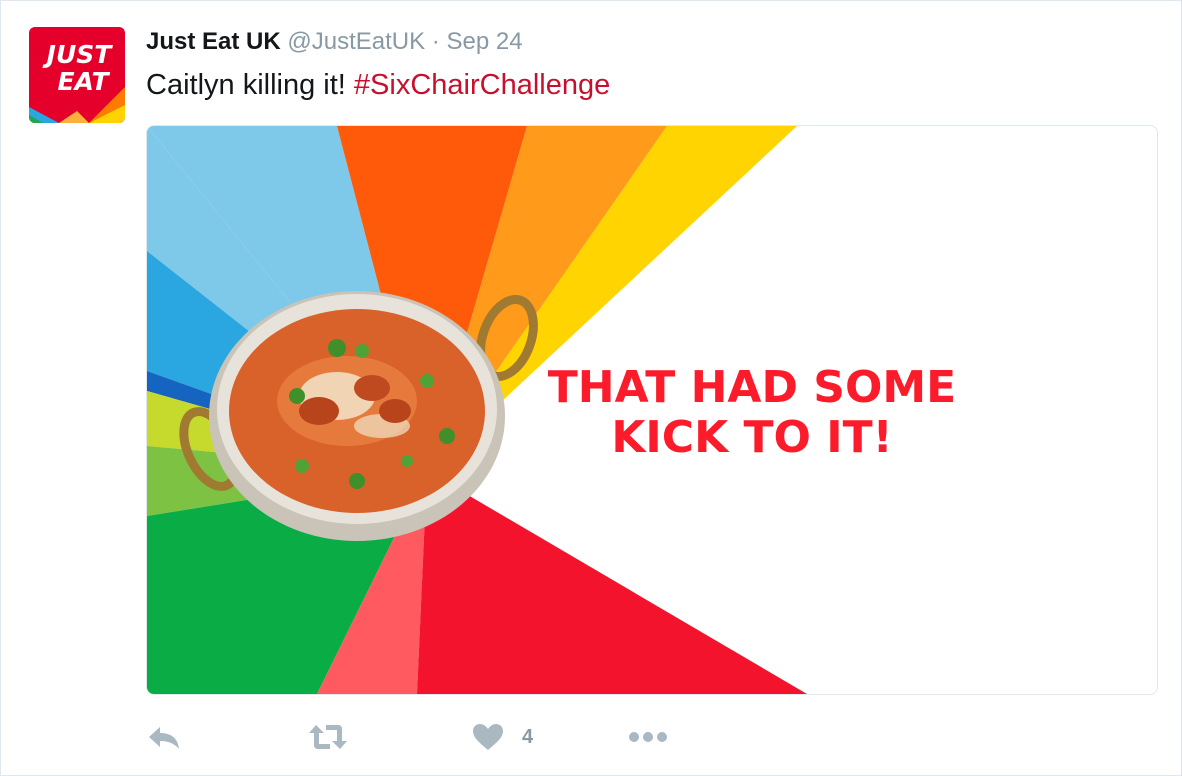 The width and height of the screenshot is (1182, 776). What do you see at coordinates (484, 41) in the screenshot?
I see `tweet-timestamp: Sep 24` at bounding box center [484, 41].